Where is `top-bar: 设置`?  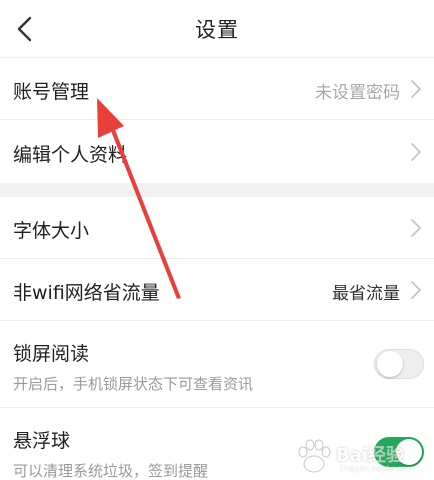 top-bar: 设置 is located at coordinates (217, 29).